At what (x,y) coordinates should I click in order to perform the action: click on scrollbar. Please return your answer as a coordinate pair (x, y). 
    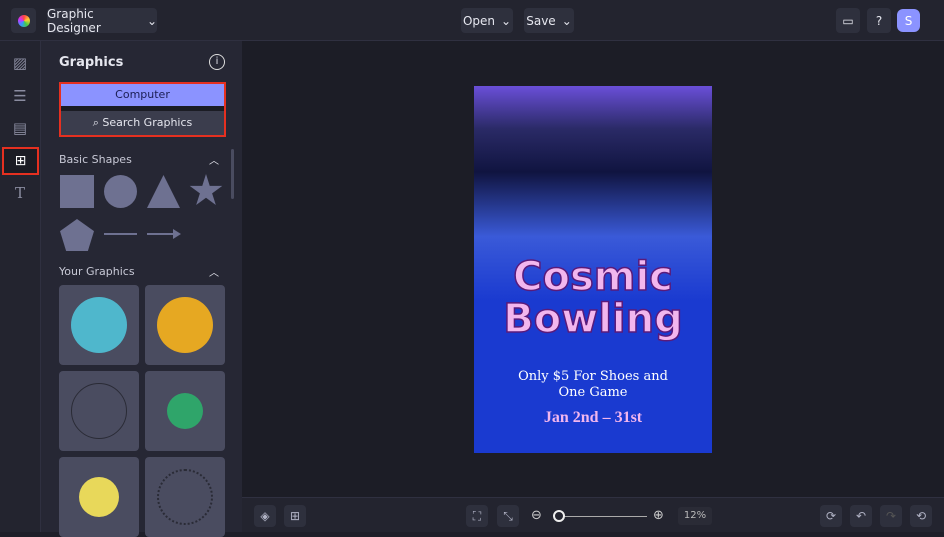
    Looking at the image, I should click on (232, 174).